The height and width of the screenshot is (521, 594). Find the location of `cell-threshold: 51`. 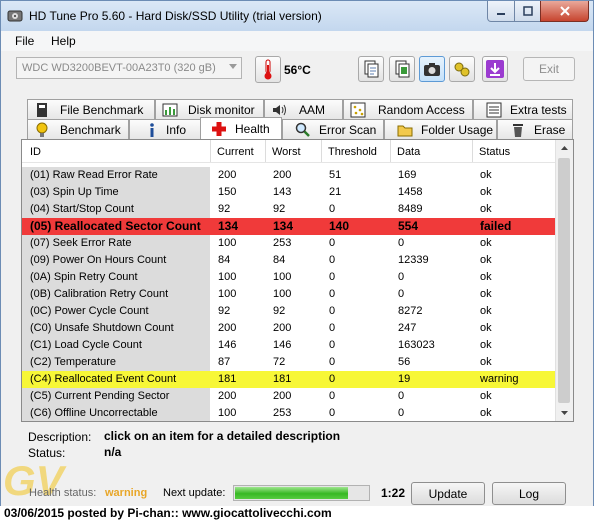

cell-threshold: 51 is located at coordinates (335, 175).